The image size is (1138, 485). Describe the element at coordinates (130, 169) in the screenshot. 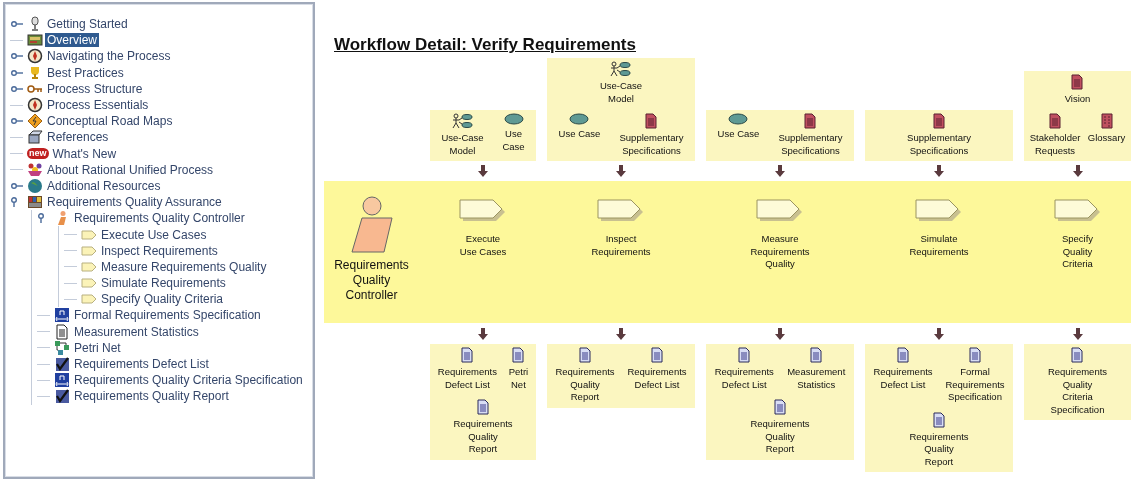

I see `tree-item: About Rational Unified Process` at that location.